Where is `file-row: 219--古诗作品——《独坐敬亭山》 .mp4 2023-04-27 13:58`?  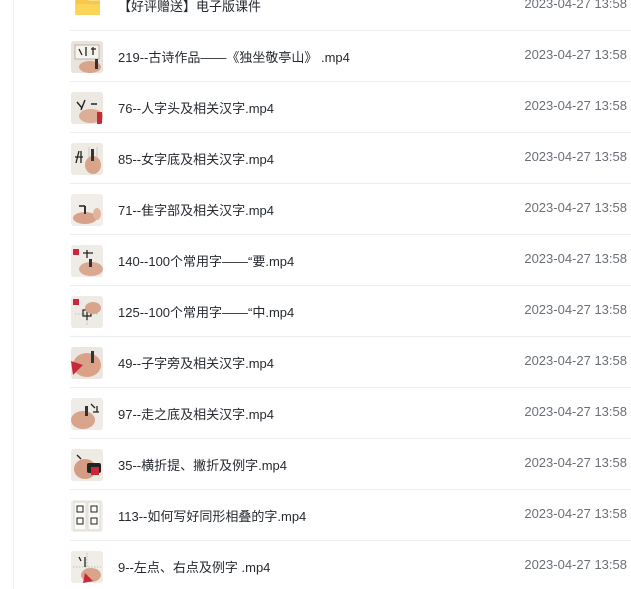
file-row: 219--古诗作品——《独坐敬亭山》 .mp4 2023-04-27 13:58 is located at coordinates (315, 56).